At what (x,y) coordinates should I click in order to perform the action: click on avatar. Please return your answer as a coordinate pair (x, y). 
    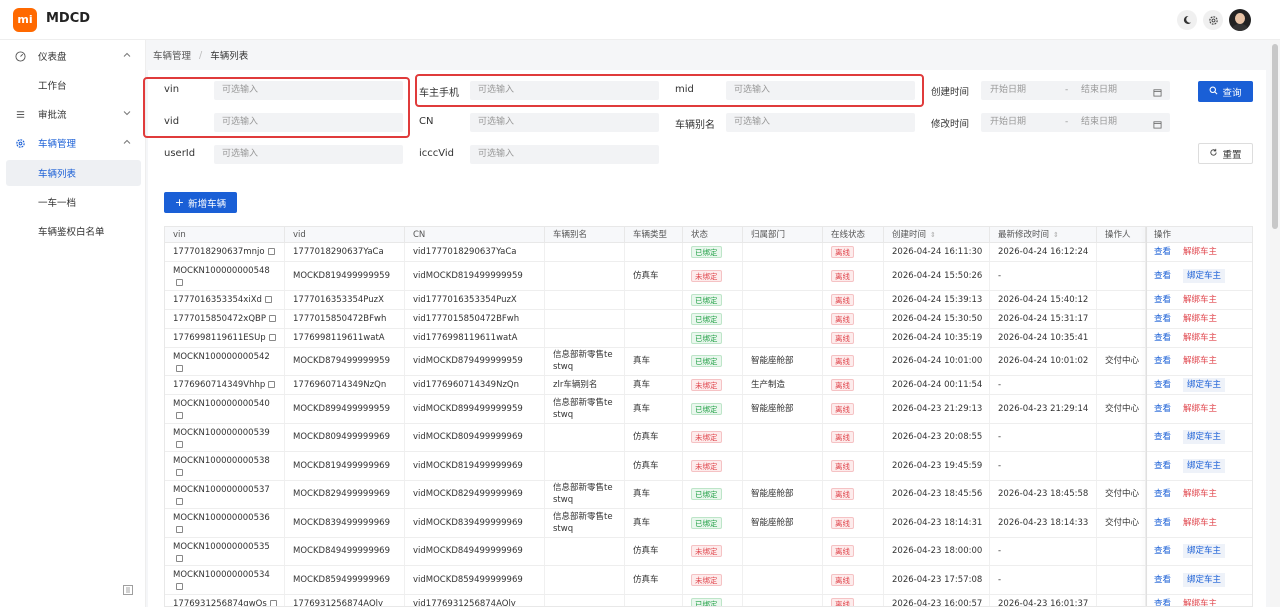
    Looking at the image, I should click on (1240, 20).